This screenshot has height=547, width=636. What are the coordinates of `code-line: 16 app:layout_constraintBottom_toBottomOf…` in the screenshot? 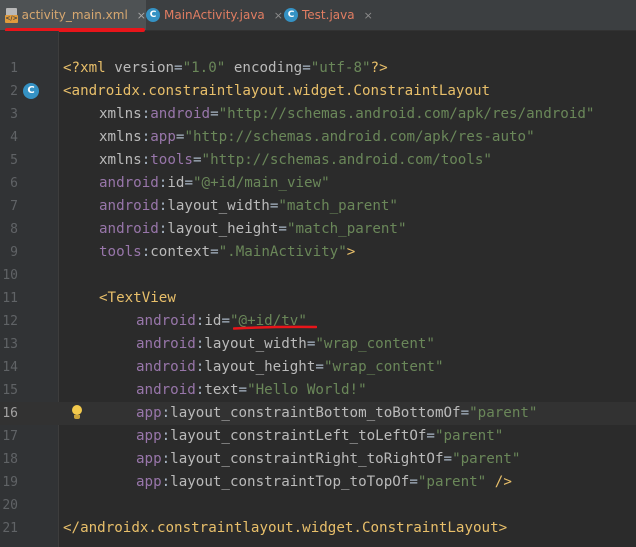 It's located at (318, 413).